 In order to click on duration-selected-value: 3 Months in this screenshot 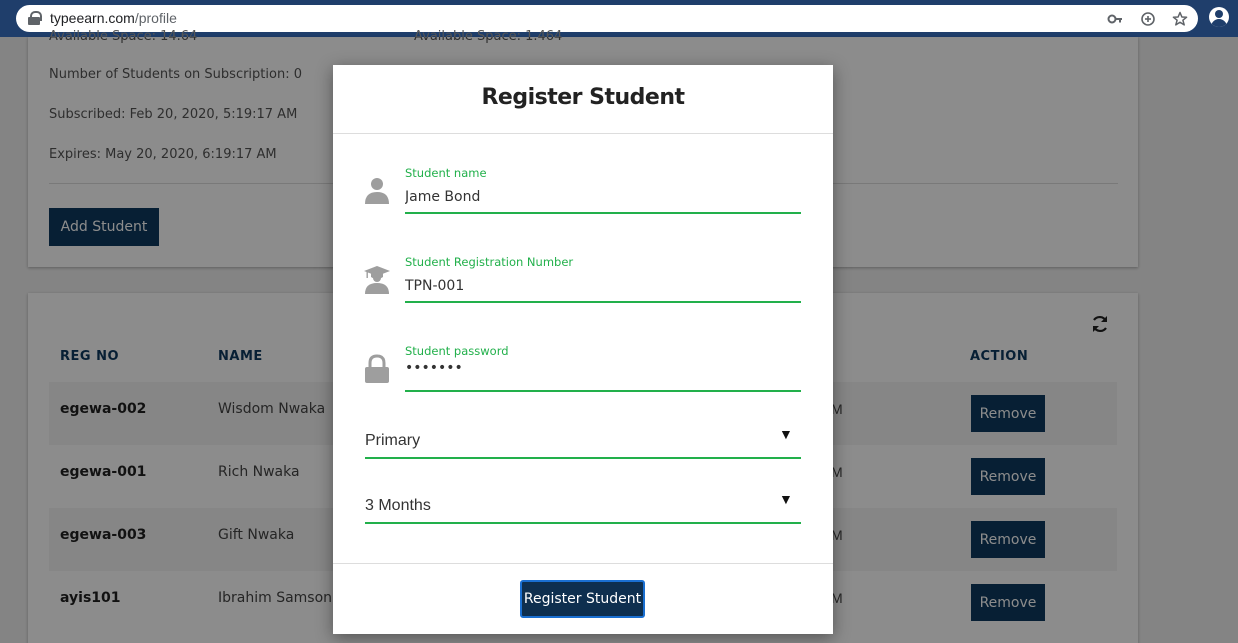, I will do `click(398, 505)`.